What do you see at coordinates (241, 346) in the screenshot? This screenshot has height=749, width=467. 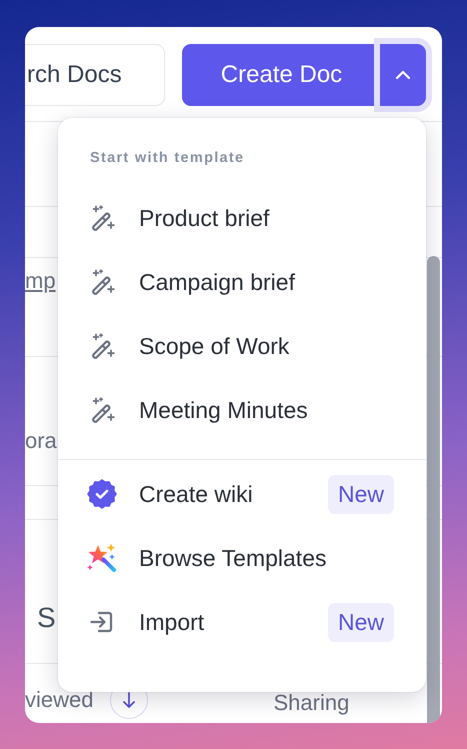 I see `menu-item: Scope of Work` at bounding box center [241, 346].